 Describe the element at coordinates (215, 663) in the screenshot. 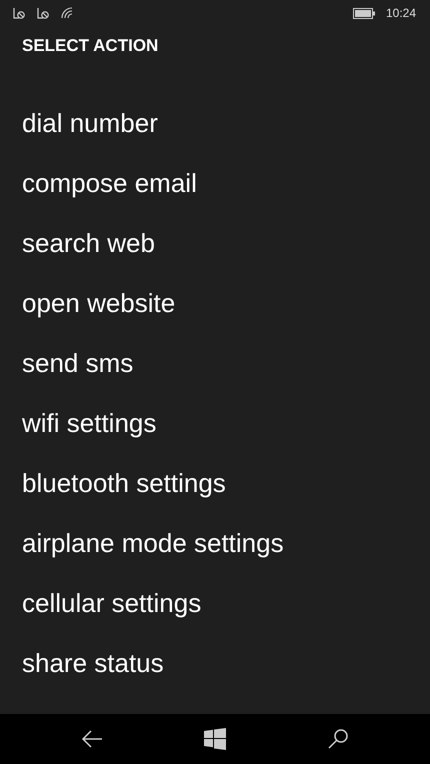

I see `action-item: share status` at that location.